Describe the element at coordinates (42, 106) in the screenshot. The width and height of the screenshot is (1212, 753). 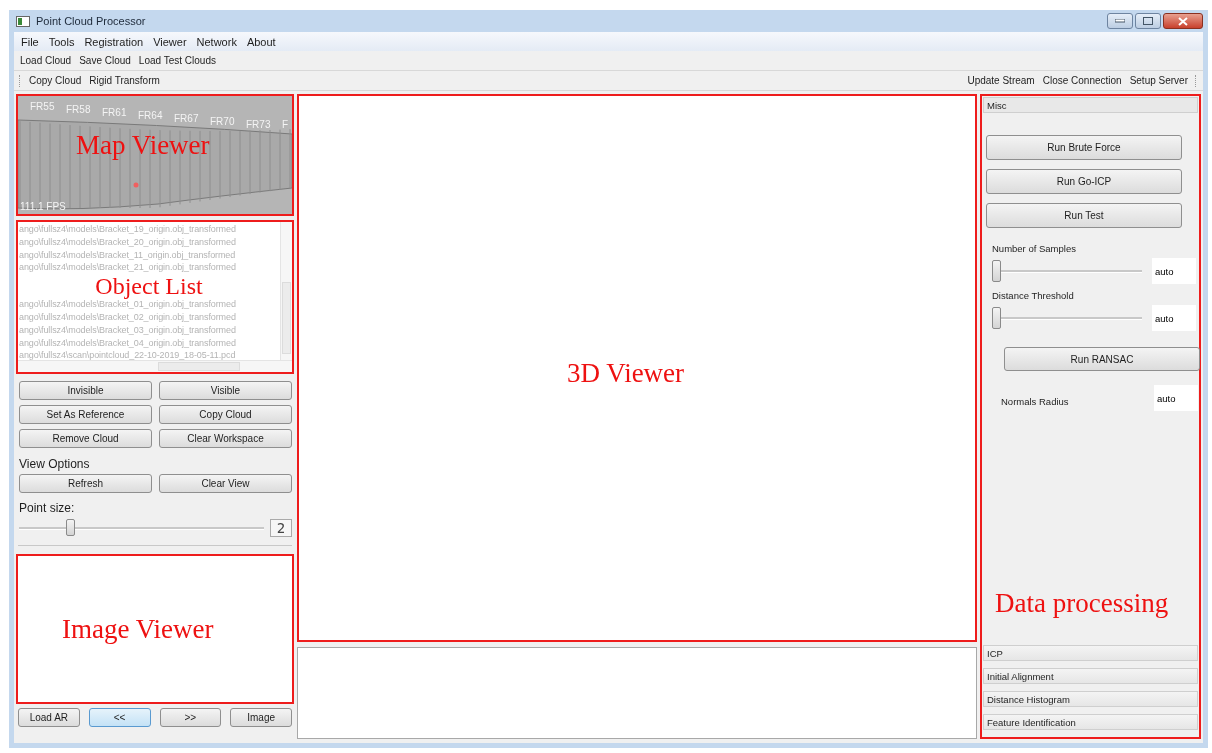
I see `frame-label: FR55` at that location.